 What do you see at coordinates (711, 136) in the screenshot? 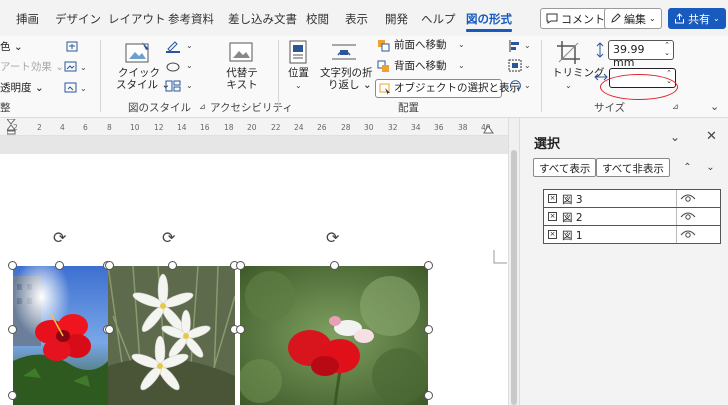
I see `close-pane-icon: ✕` at bounding box center [711, 136].